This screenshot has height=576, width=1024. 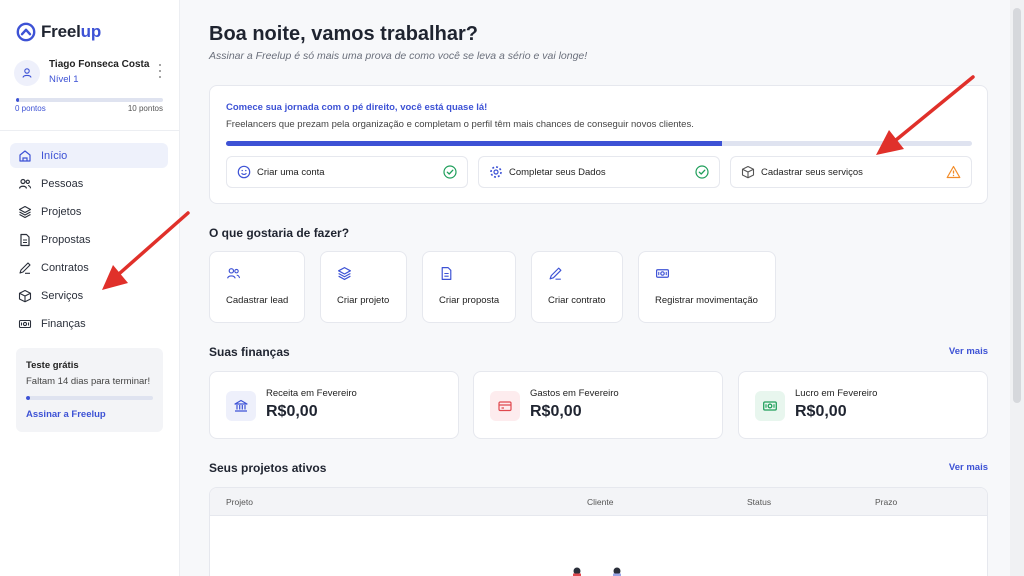 What do you see at coordinates (968, 351) in the screenshot?
I see `finances-see-more-link: Ver mais` at bounding box center [968, 351].